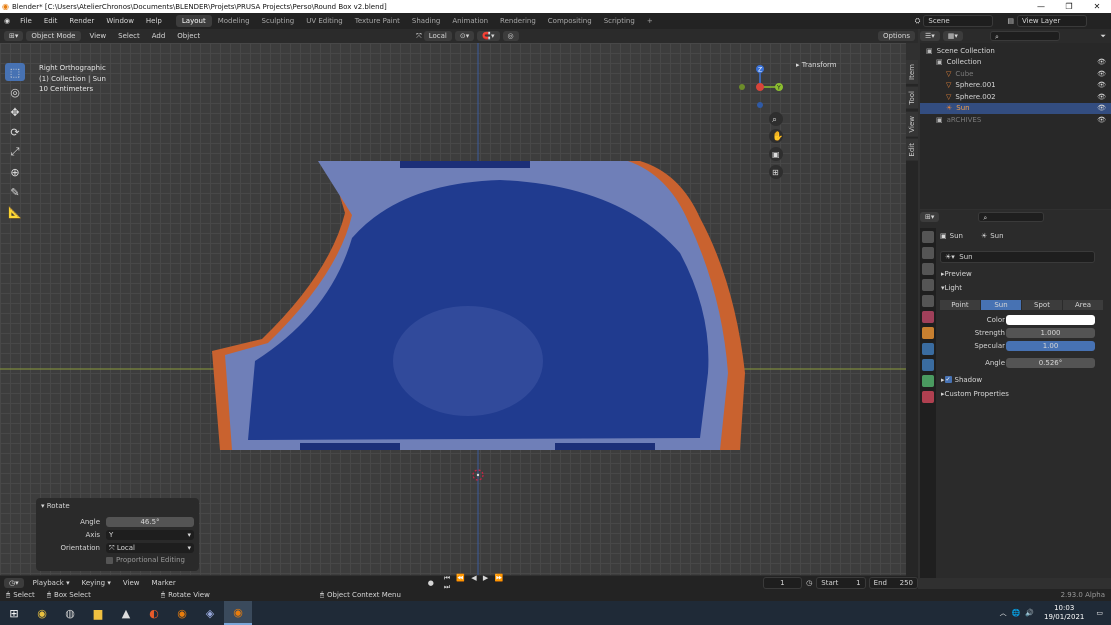 This screenshot has height=625, width=1111. What do you see at coordinates (488, 36) in the screenshot?
I see `snap-icon: 🧲▾` at bounding box center [488, 36].